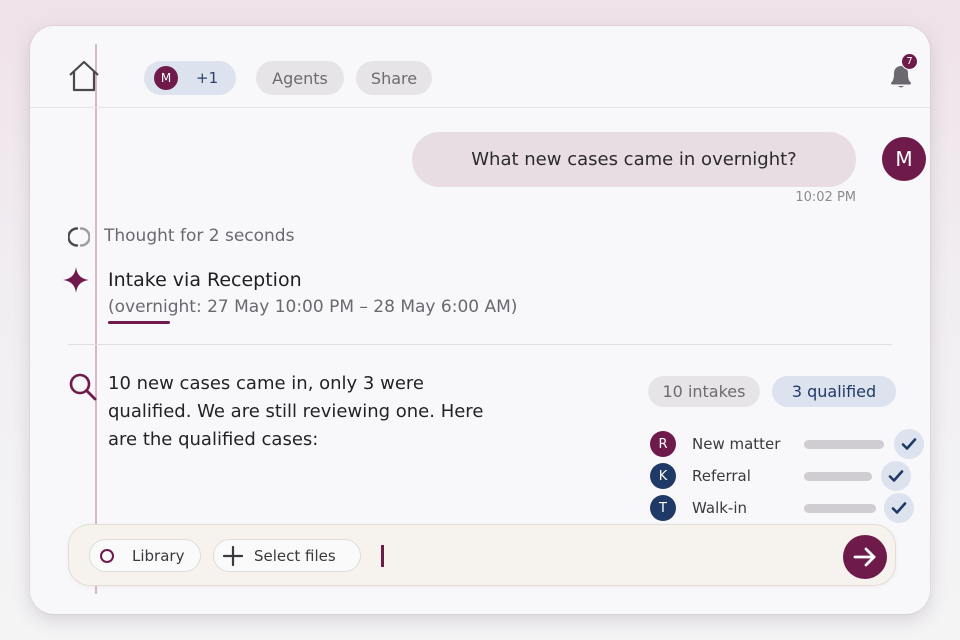 This screenshot has width=960, height=640. What do you see at coordinates (233, 555) in the screenshot?
I see `plus-icon` at bounding box center [233, 555].